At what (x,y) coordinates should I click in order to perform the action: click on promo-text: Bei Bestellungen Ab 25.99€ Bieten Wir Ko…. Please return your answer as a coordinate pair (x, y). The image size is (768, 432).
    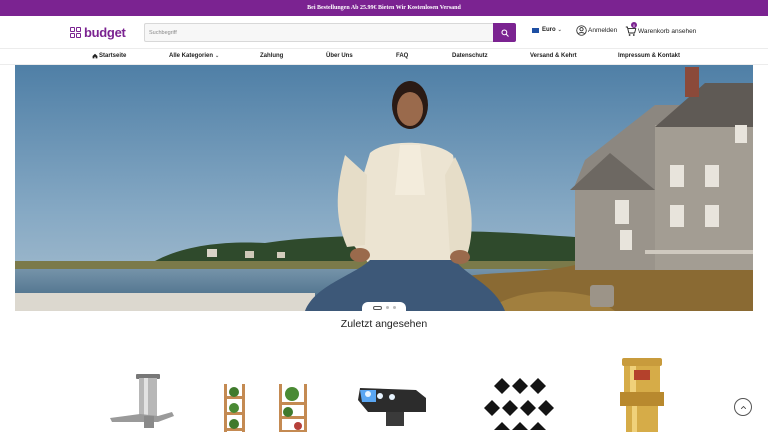
    Looking at the image, I should click on (384, 8).